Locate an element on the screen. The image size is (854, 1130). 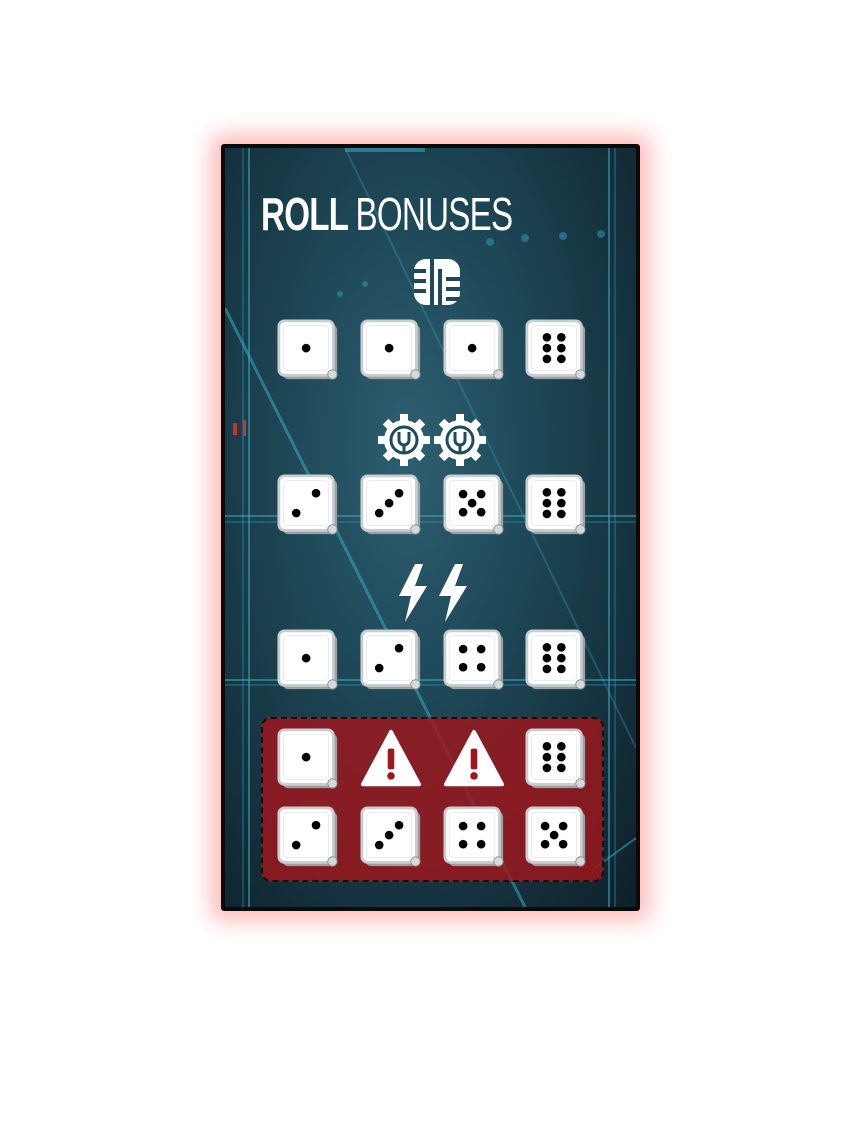
title-light: BONUSES is located at coordinates (434, 214).